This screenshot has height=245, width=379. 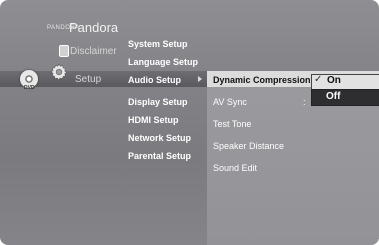 I want to click on dvd-label: DVD, so click(x=29, y=88).